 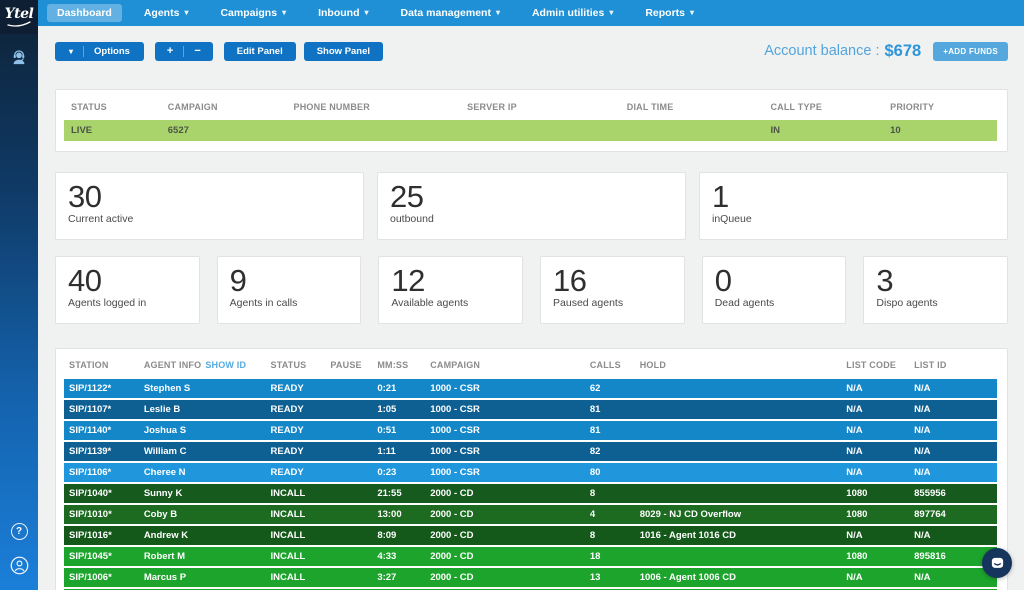 What do you see at coordinates (164, 556) in the screenshot?
I see `cell-agent: Robert M` at bounding box center [164, 556].